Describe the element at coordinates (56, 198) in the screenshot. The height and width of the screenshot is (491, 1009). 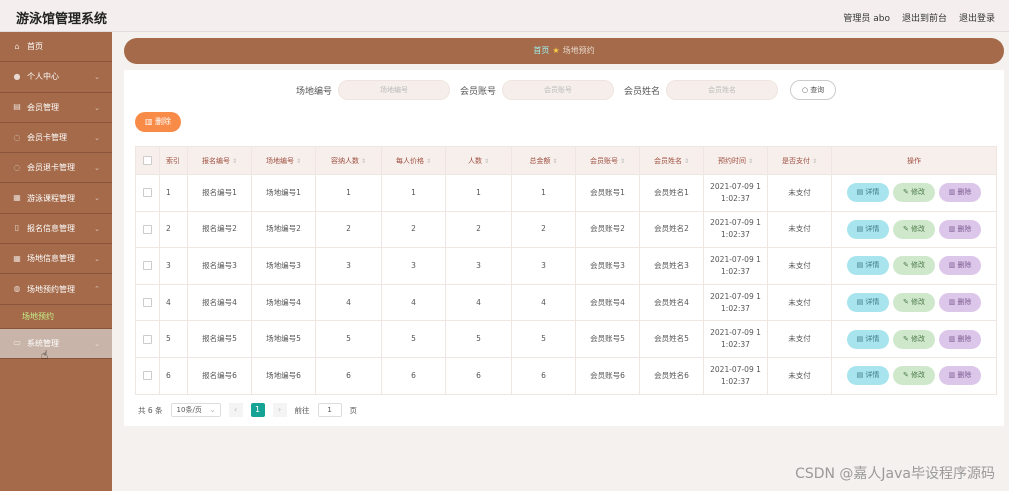
I see `sidebar-item-courses: ▦ 游泳课程管理 ⌄` at that location.